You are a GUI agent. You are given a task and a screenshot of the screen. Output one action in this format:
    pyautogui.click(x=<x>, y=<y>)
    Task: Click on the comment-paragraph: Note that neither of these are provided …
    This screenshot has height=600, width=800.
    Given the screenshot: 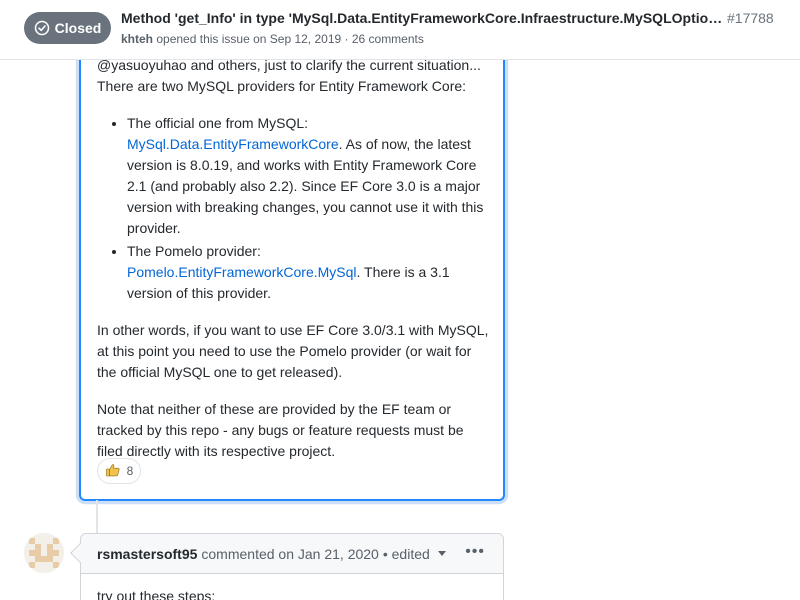 What is the action you would take?
    pyautogui.click(x=280, y=430)
    